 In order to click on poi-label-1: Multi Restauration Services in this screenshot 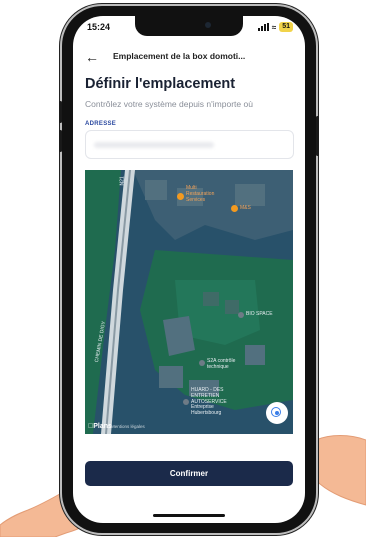, I will do `click(200, 194)`.